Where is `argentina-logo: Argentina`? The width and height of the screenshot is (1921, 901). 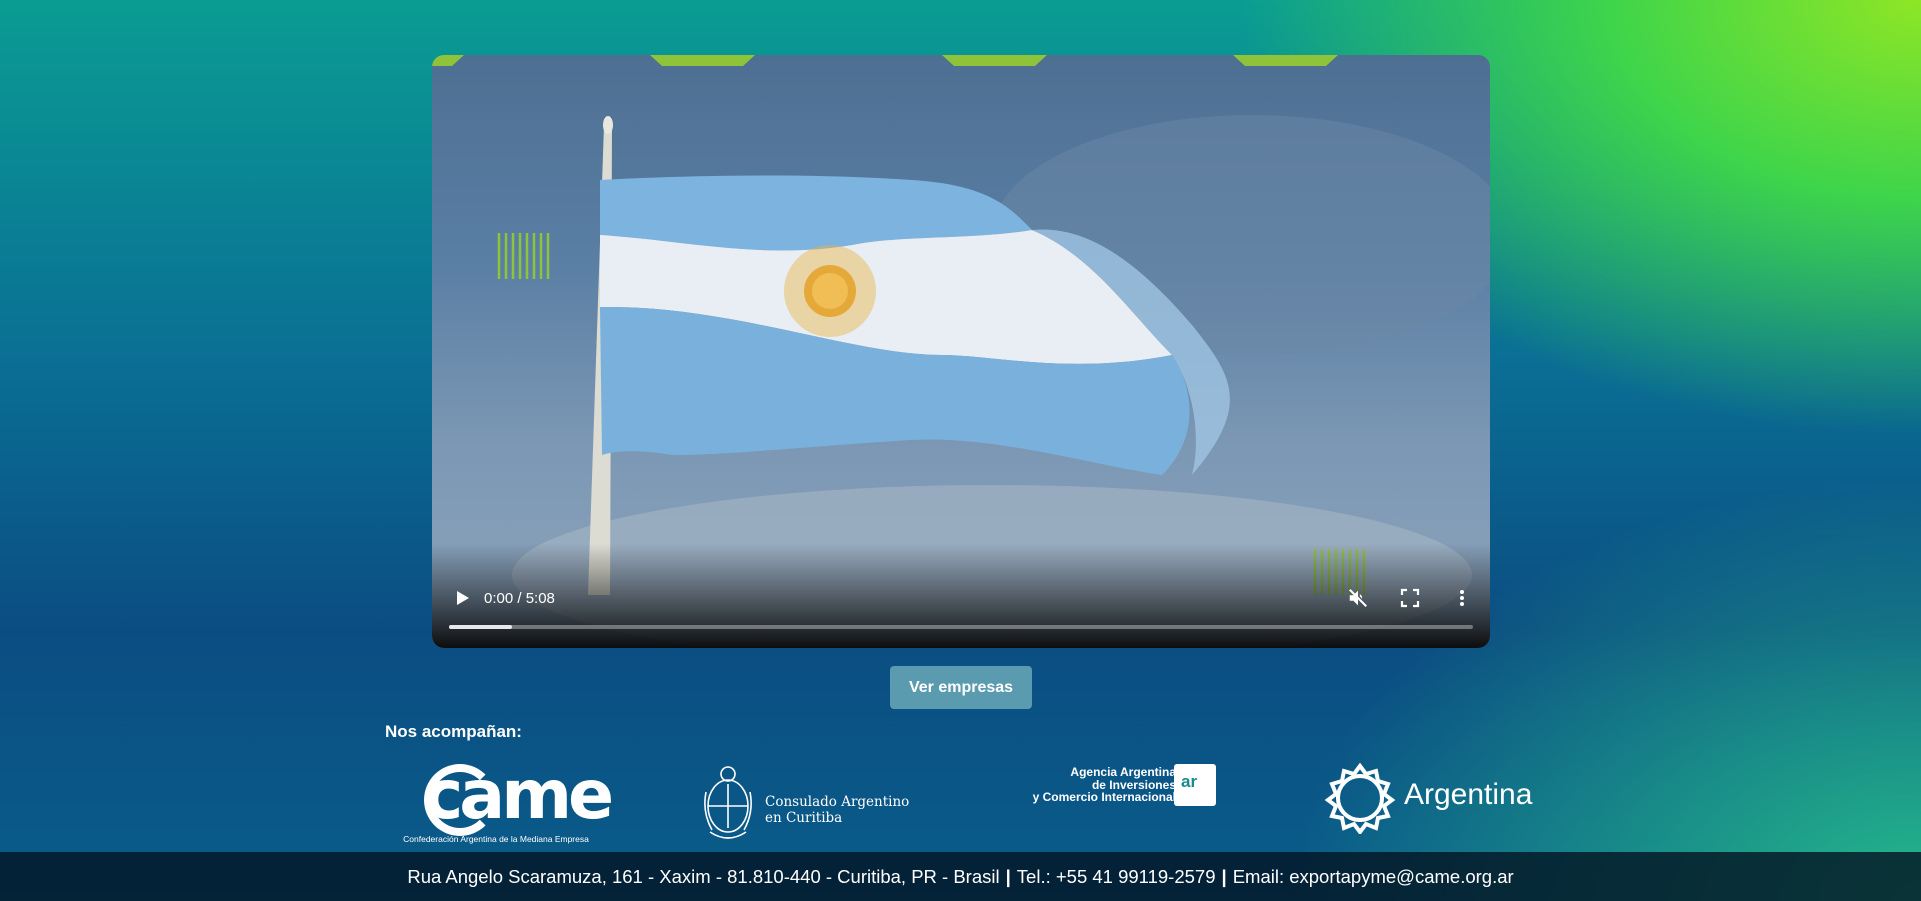
argentina-logo: Argentina is located at coordinates (1429, 798).